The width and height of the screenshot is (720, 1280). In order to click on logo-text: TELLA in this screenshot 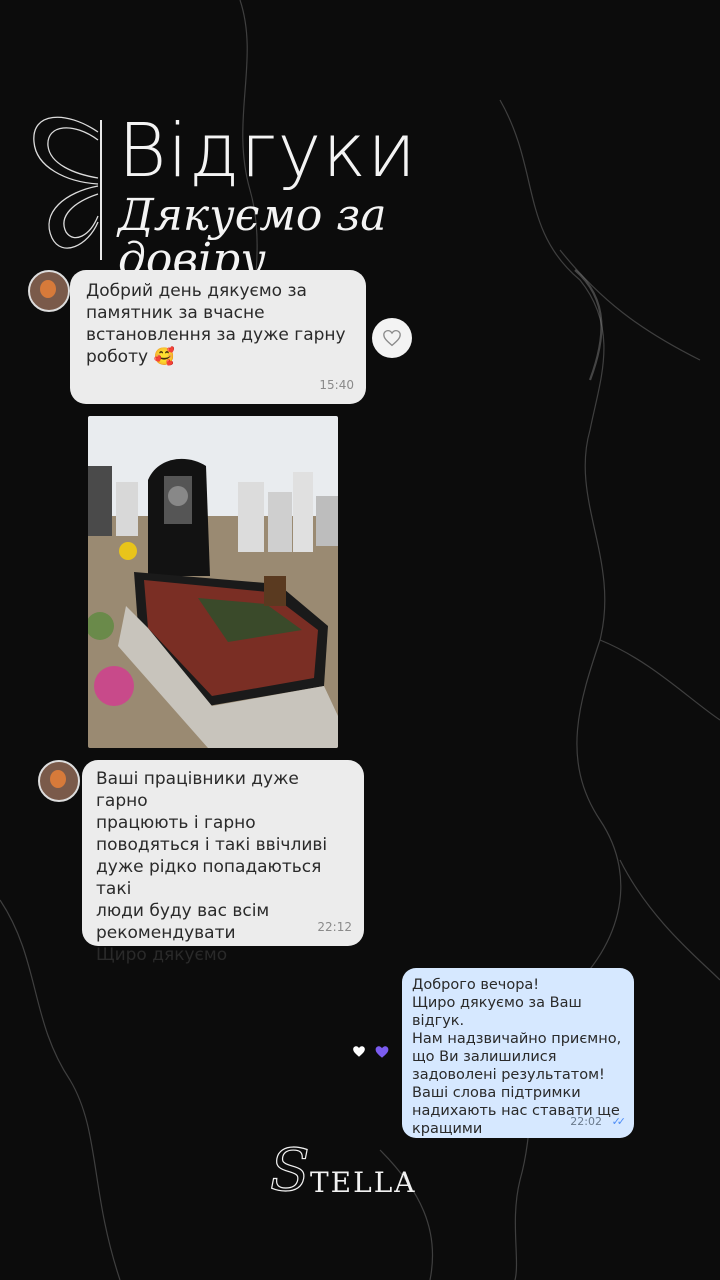, I will do `click(363, 1182)`.